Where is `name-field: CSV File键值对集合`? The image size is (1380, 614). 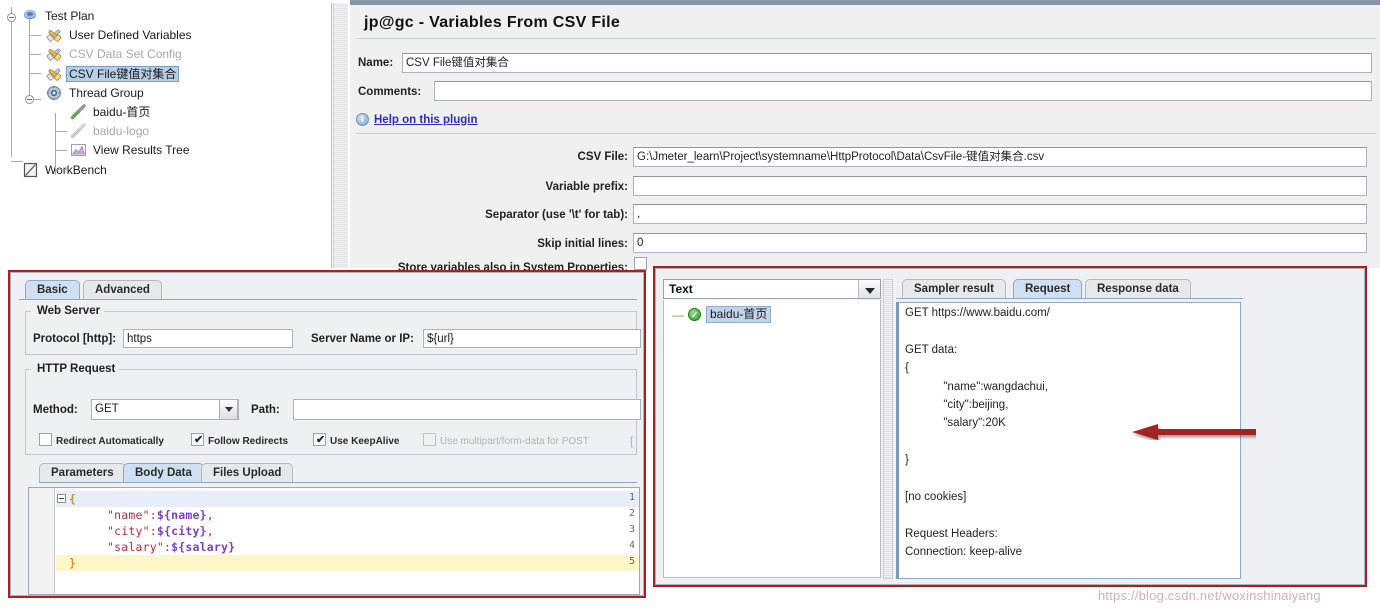
name-field: CSV File键值对集合 is located at coordinates (887, 63).